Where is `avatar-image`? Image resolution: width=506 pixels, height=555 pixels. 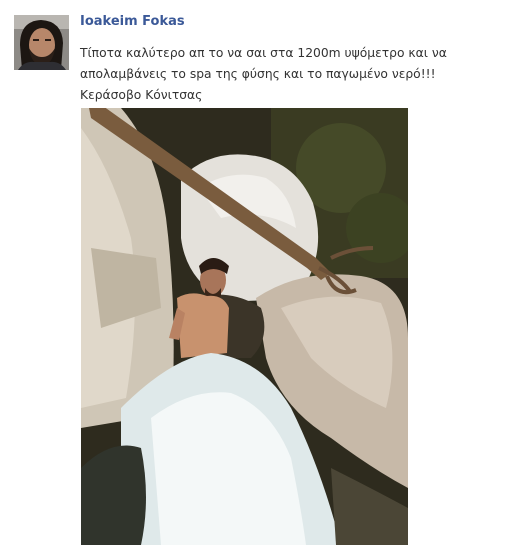 avatar-image is located at coordinates (41, 42).